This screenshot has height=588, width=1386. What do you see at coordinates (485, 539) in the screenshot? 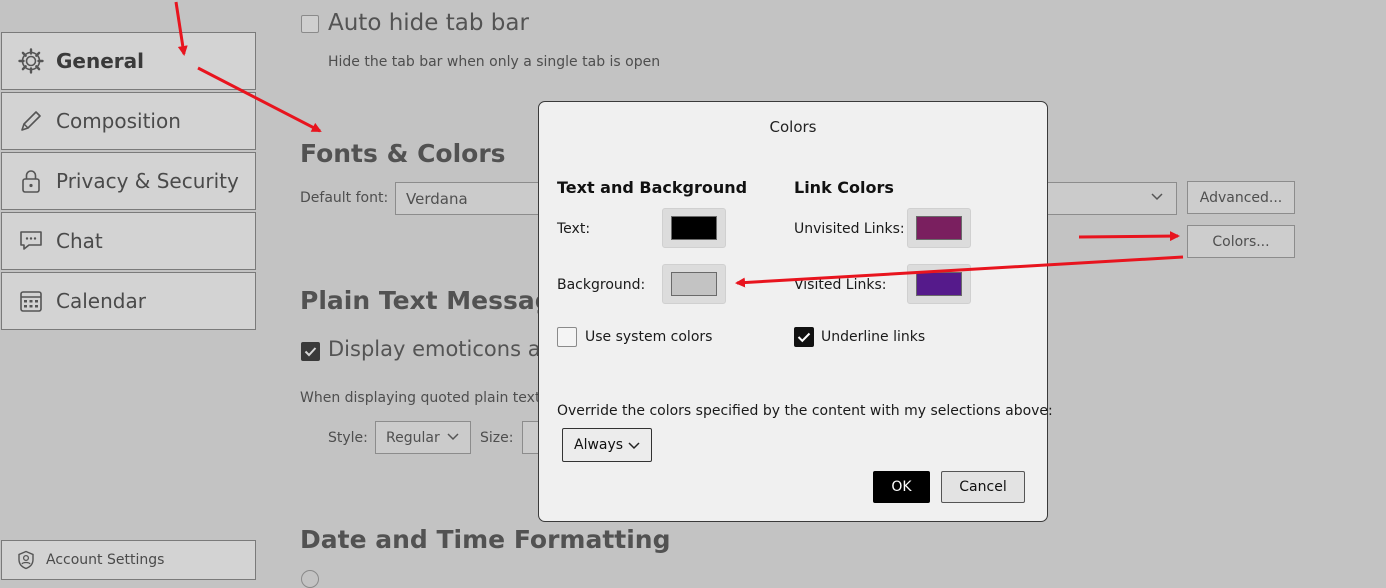
I see `date-time-heading: Date and Time Formatting` at bounding box center [485, 539].